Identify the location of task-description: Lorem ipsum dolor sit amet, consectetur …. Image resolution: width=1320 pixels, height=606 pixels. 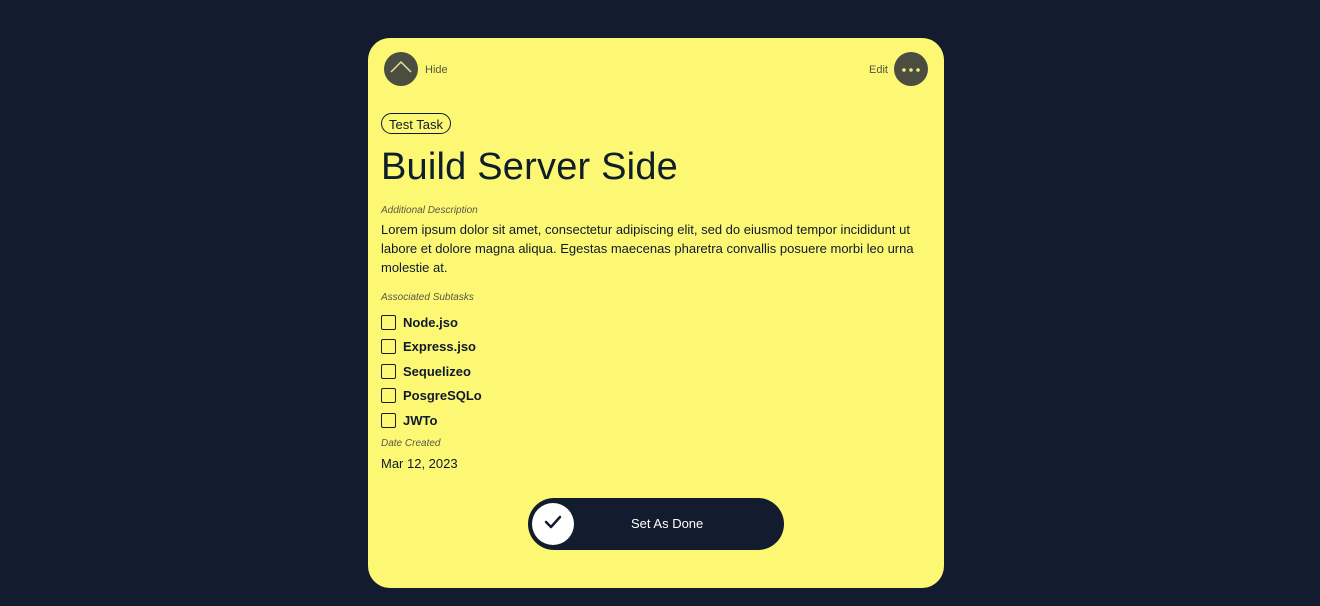
(647, 248).